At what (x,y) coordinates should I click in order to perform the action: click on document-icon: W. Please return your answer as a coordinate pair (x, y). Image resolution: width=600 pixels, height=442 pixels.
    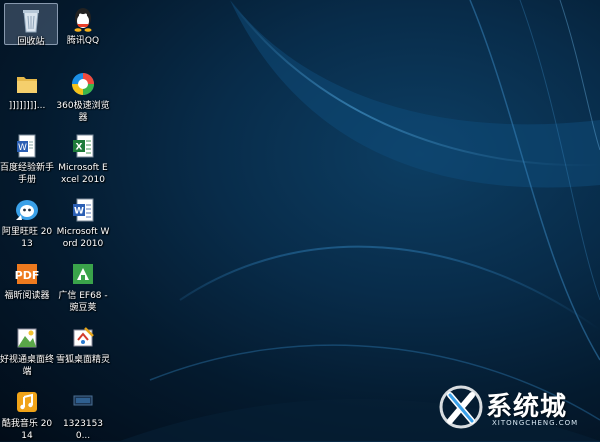
    Looking at the image, I should click on (27, 146).